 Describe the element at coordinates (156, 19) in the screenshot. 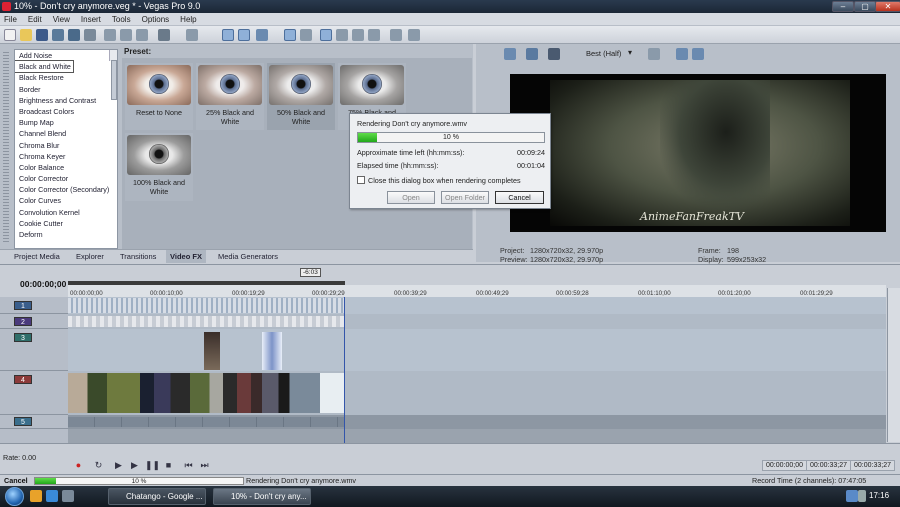

I see `menu-options: Options` at that location.